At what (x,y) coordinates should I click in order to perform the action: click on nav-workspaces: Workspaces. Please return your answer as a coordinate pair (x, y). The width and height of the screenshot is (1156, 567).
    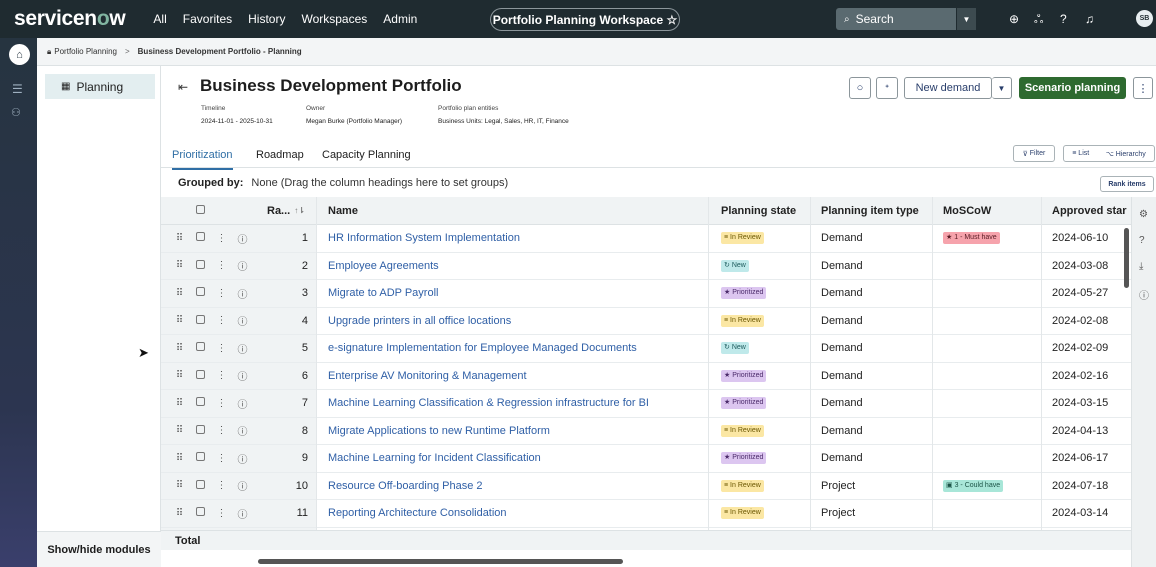
    Looking at the image, I should click on (334, 19).